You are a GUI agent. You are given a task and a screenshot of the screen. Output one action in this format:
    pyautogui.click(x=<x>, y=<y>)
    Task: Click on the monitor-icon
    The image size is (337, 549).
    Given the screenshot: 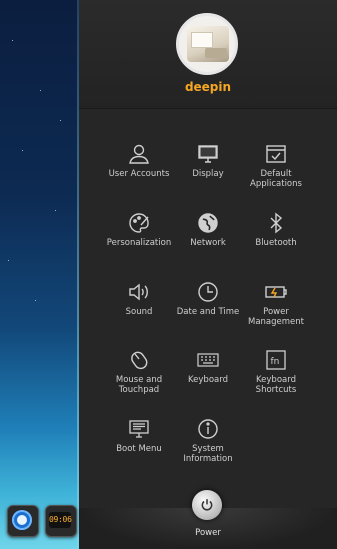 What is the action you would take?
    pyautogui.click(x=208, y=154)
    